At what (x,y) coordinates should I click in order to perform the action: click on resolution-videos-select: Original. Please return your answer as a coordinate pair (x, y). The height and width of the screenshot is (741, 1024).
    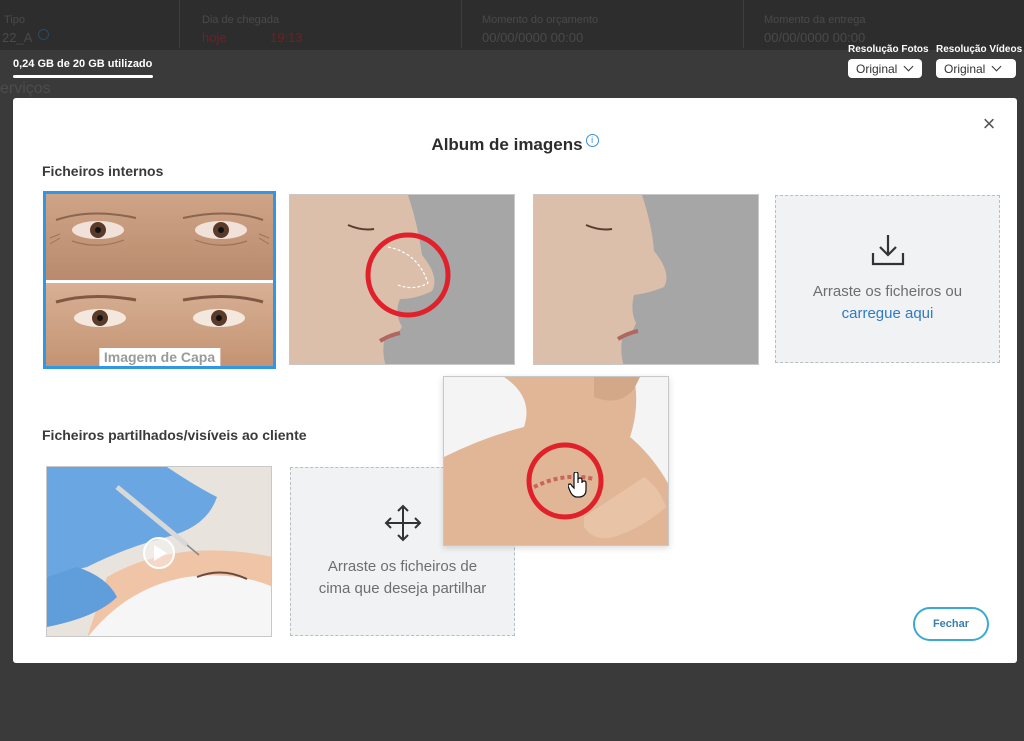
    Looking at the image, I should click on (976, 68).